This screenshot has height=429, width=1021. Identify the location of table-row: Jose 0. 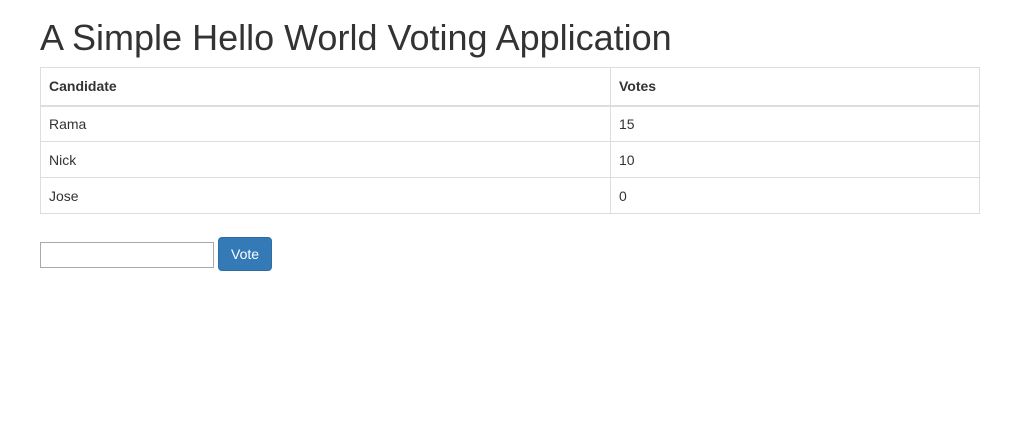
(510, 195).